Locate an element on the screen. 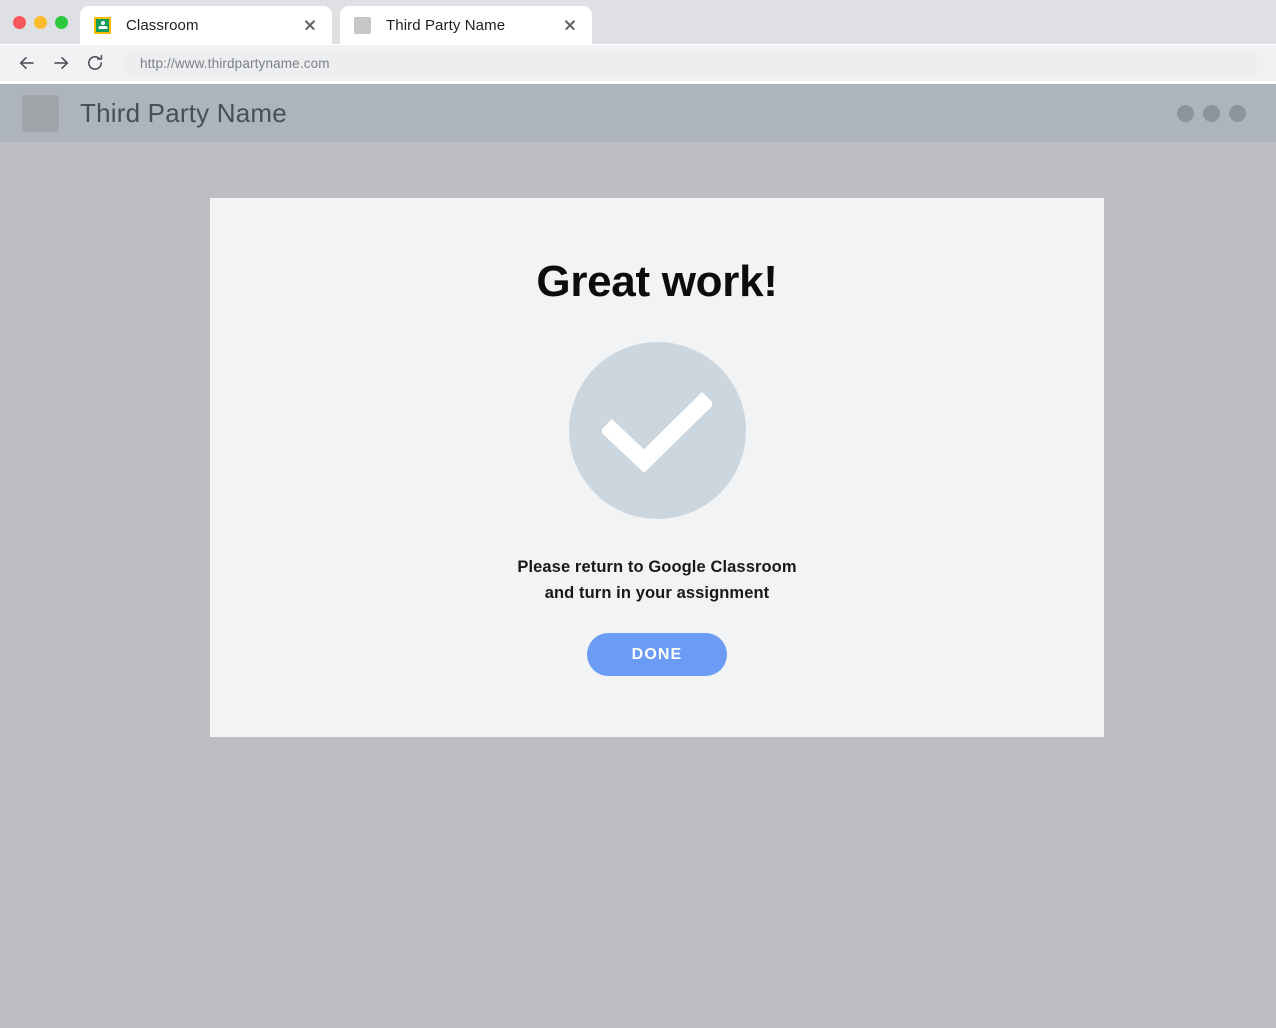 This screenshot has width=1276, height=1028. header-dot-3-icon is located at coordinates (1237, 113).